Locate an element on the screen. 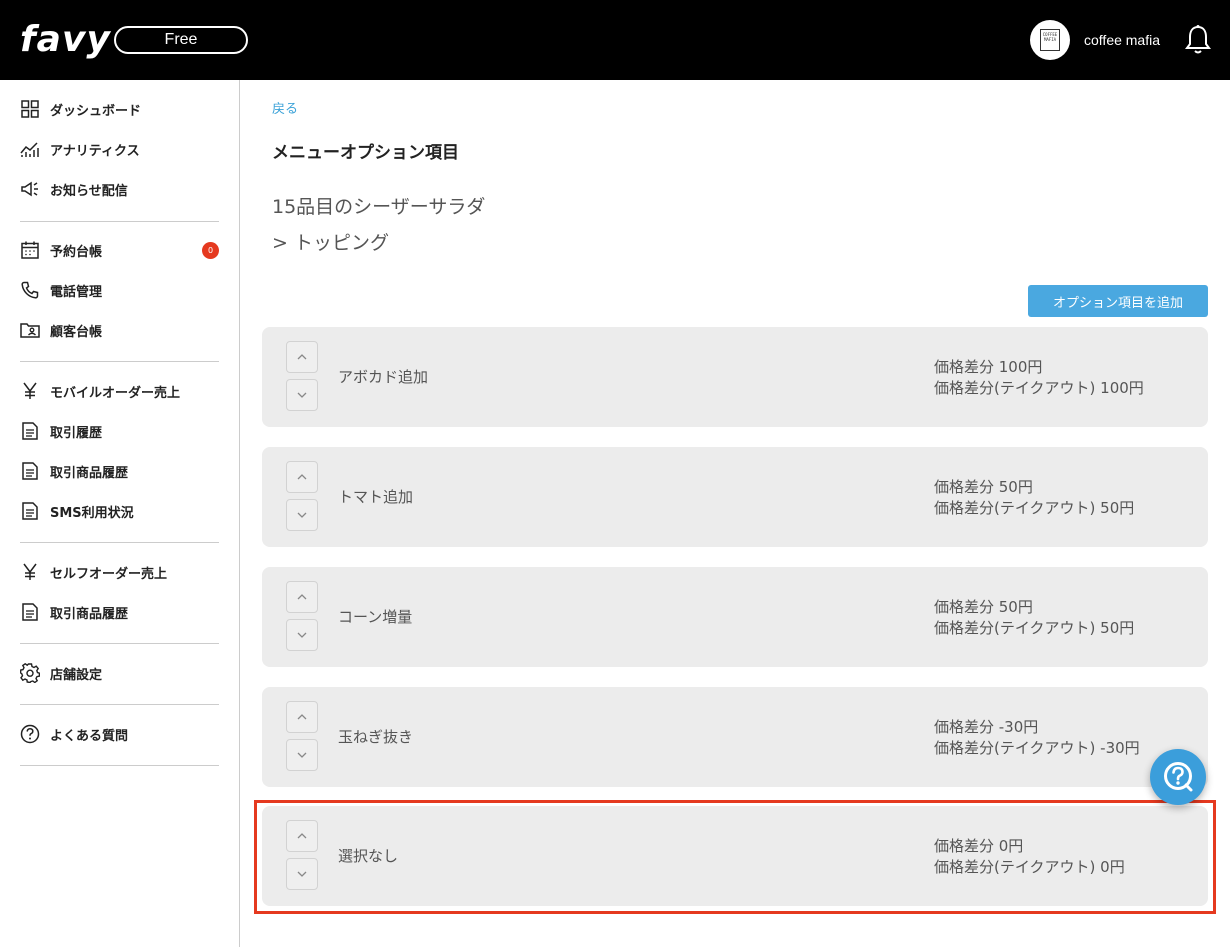  add-option-item-button: オプション項目を追加 is located at coordinates (1118, 301).